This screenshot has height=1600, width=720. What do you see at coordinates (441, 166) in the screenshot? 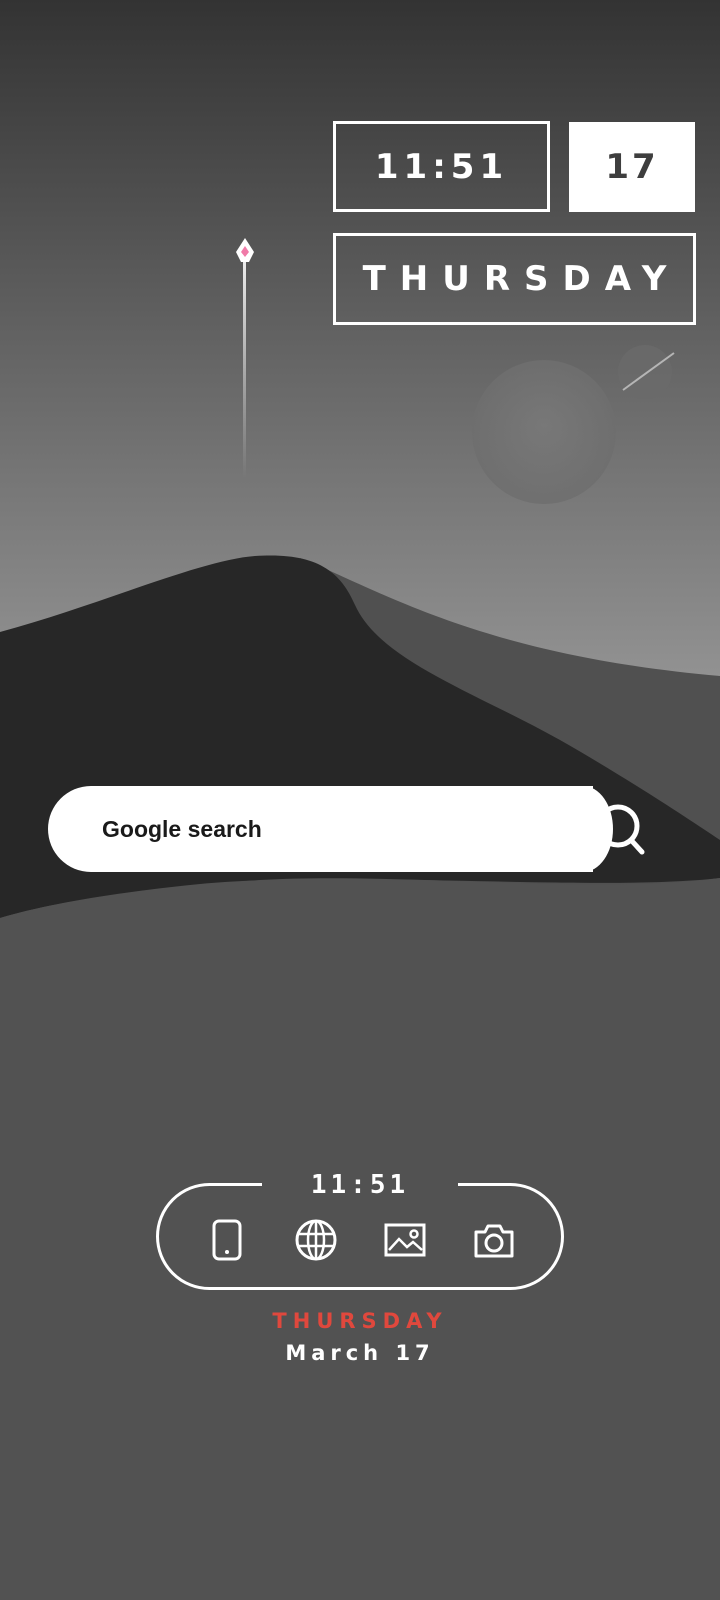
I see `clock-time-widget: 11:51` at bounding box center [441, 166].